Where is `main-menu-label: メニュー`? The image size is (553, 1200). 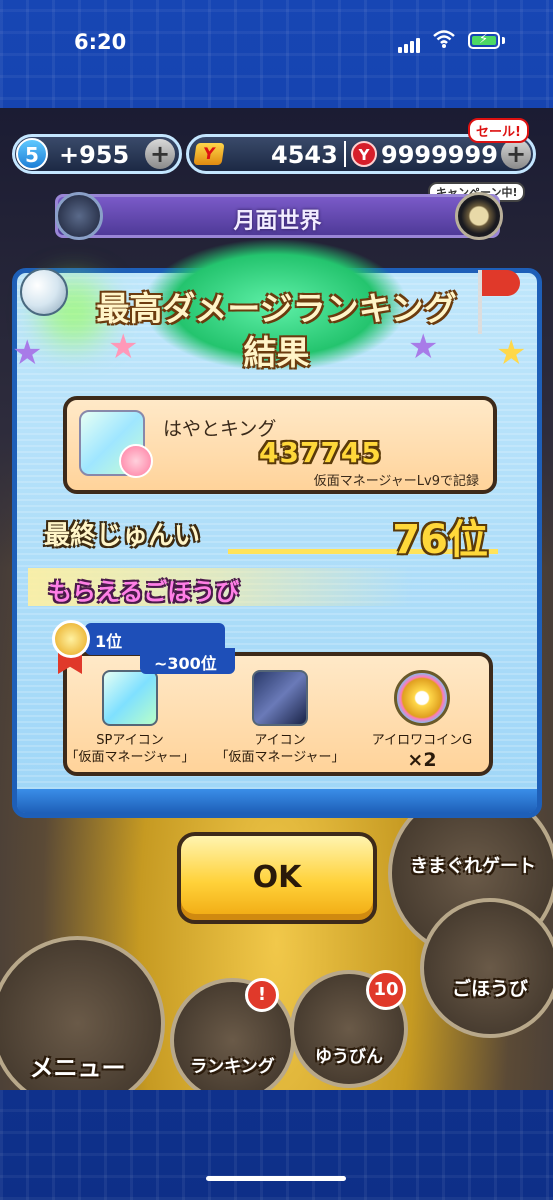 main-menu-label: メニュー is located at coordinates (77, 1068).